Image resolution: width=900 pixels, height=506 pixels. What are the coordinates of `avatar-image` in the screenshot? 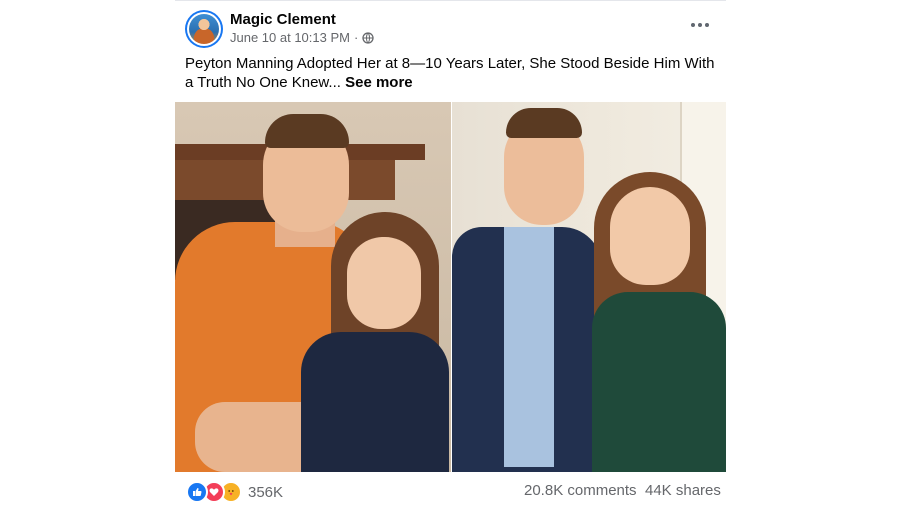 It's located at (204, 29).